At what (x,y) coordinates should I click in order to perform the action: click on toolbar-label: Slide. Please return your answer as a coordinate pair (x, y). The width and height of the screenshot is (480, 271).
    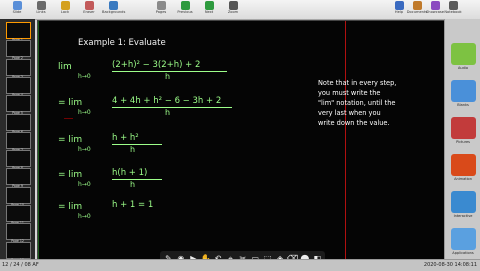
    Looking at the image, I should click on (17, 12).